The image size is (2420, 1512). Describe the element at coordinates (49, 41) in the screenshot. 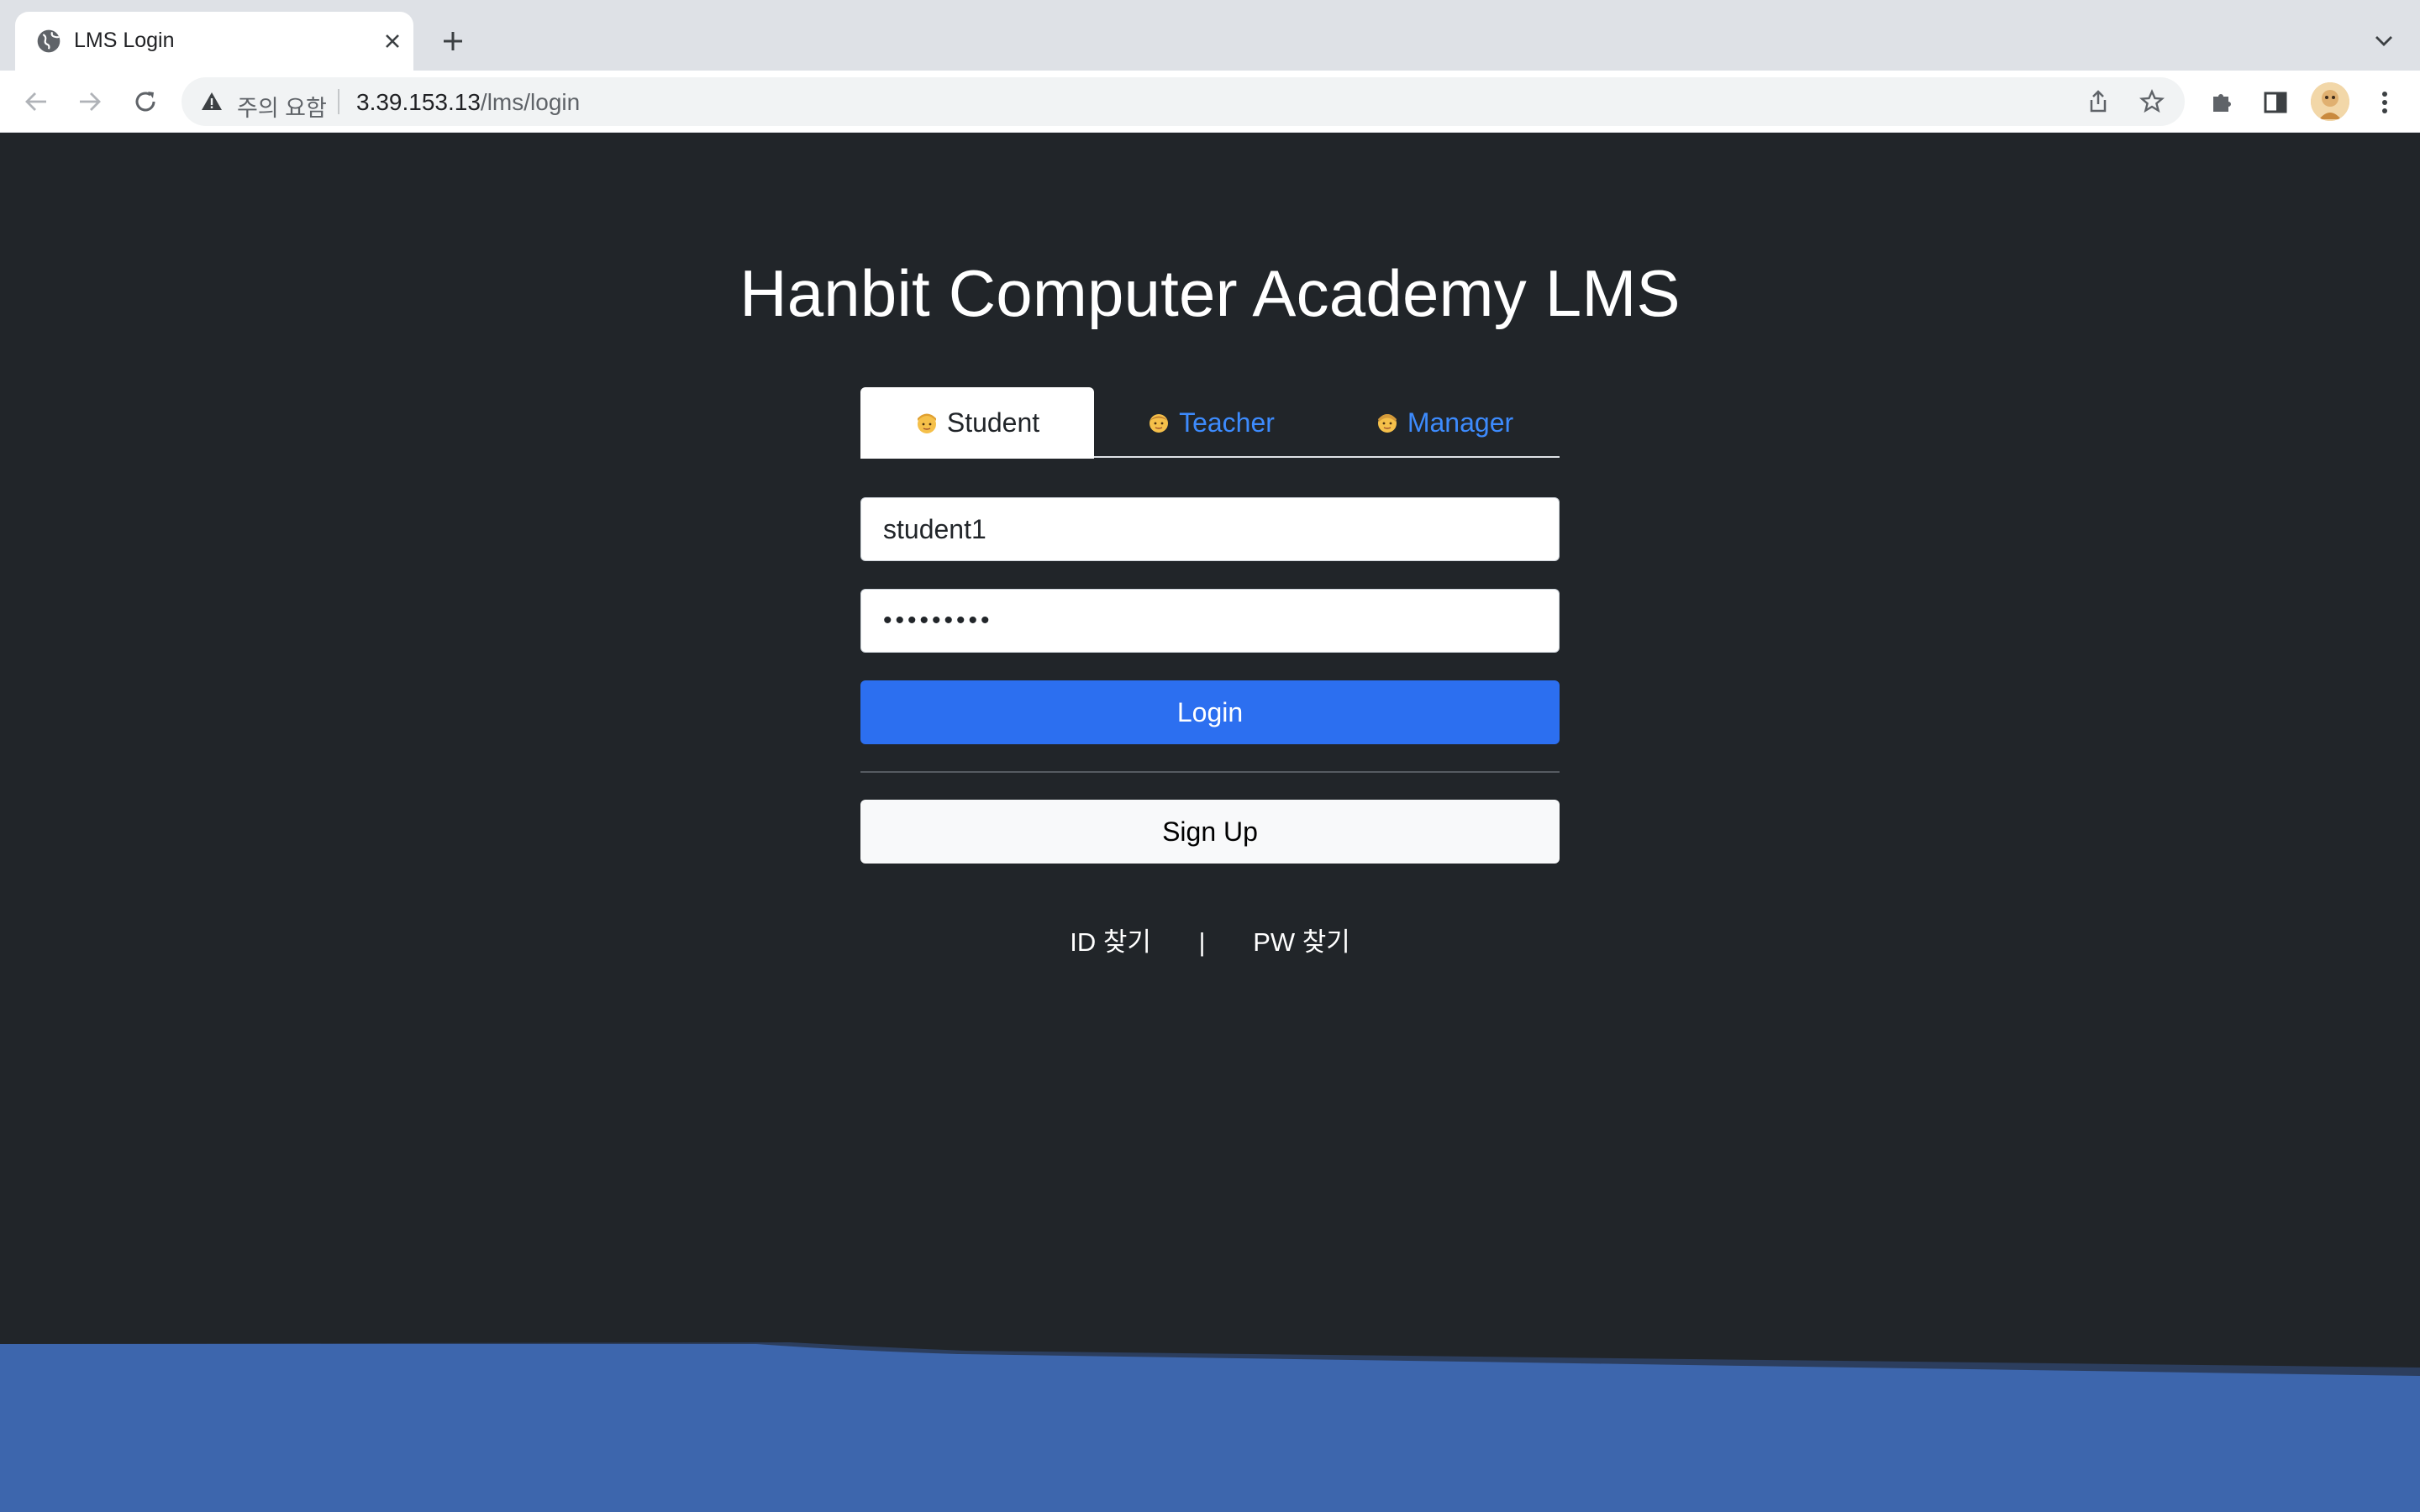

I see `globe-icon` at that location.